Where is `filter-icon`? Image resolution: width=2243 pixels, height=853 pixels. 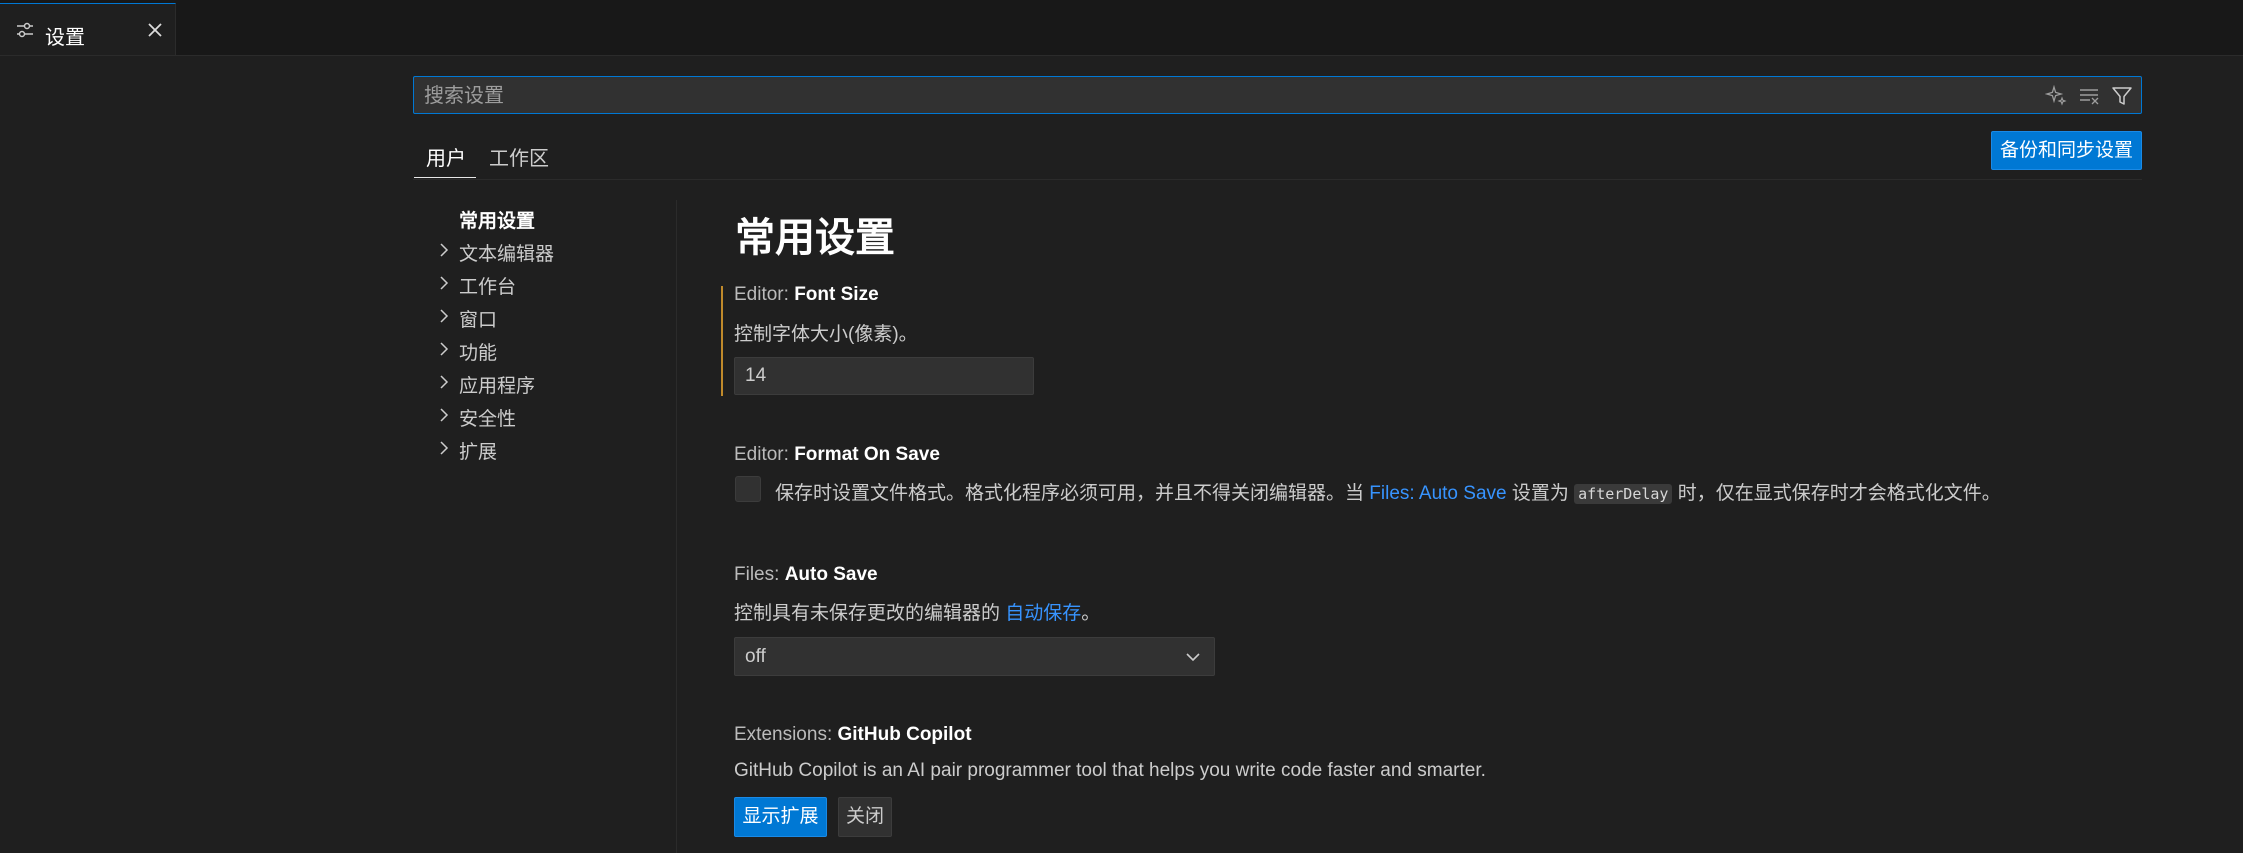 filter-icon is located at coordinates (2122, 96).